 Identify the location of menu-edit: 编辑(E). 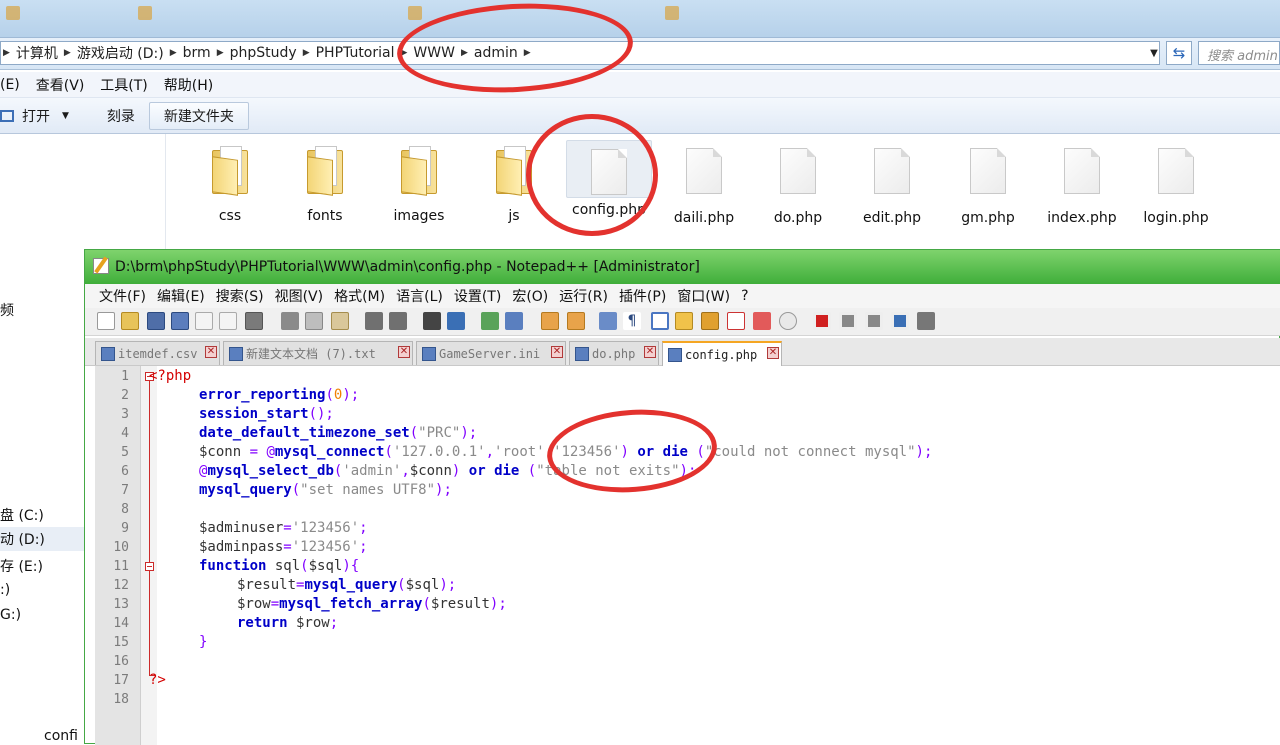
(181, 296).